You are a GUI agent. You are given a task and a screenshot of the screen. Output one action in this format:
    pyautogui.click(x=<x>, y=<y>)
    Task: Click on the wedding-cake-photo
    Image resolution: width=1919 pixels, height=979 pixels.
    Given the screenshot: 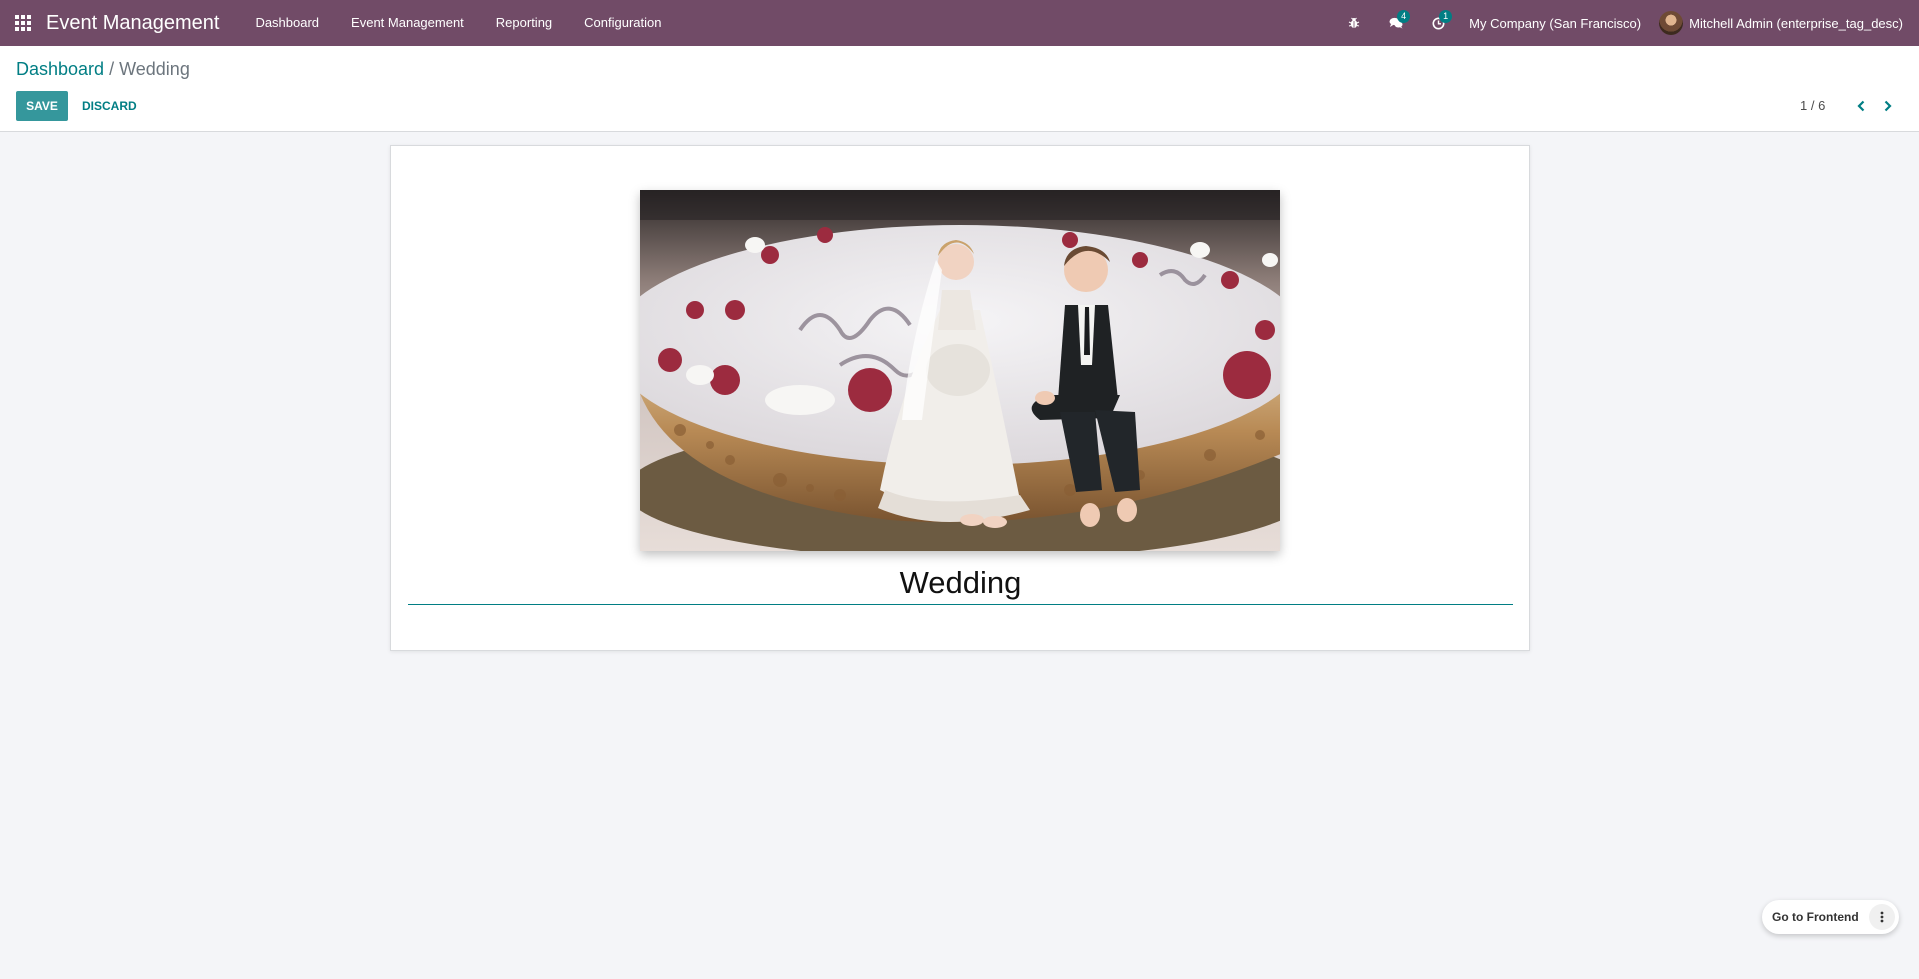 What is the action you would take?
    pyautogui.click(x=960, y=370)
    